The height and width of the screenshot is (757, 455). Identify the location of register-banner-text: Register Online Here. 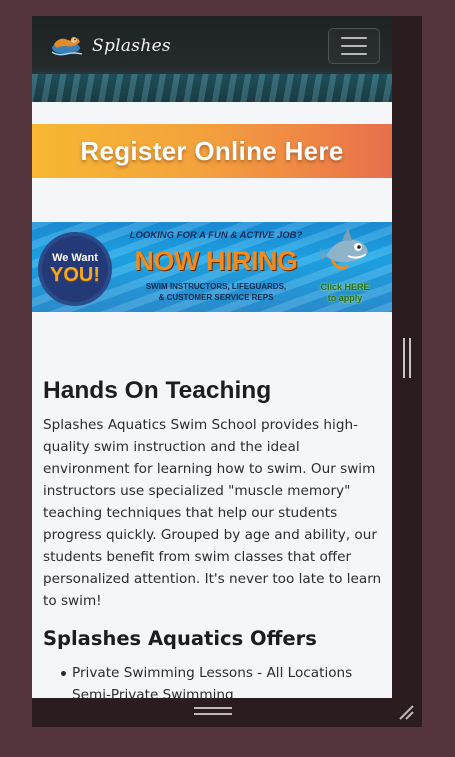
(212, 150).